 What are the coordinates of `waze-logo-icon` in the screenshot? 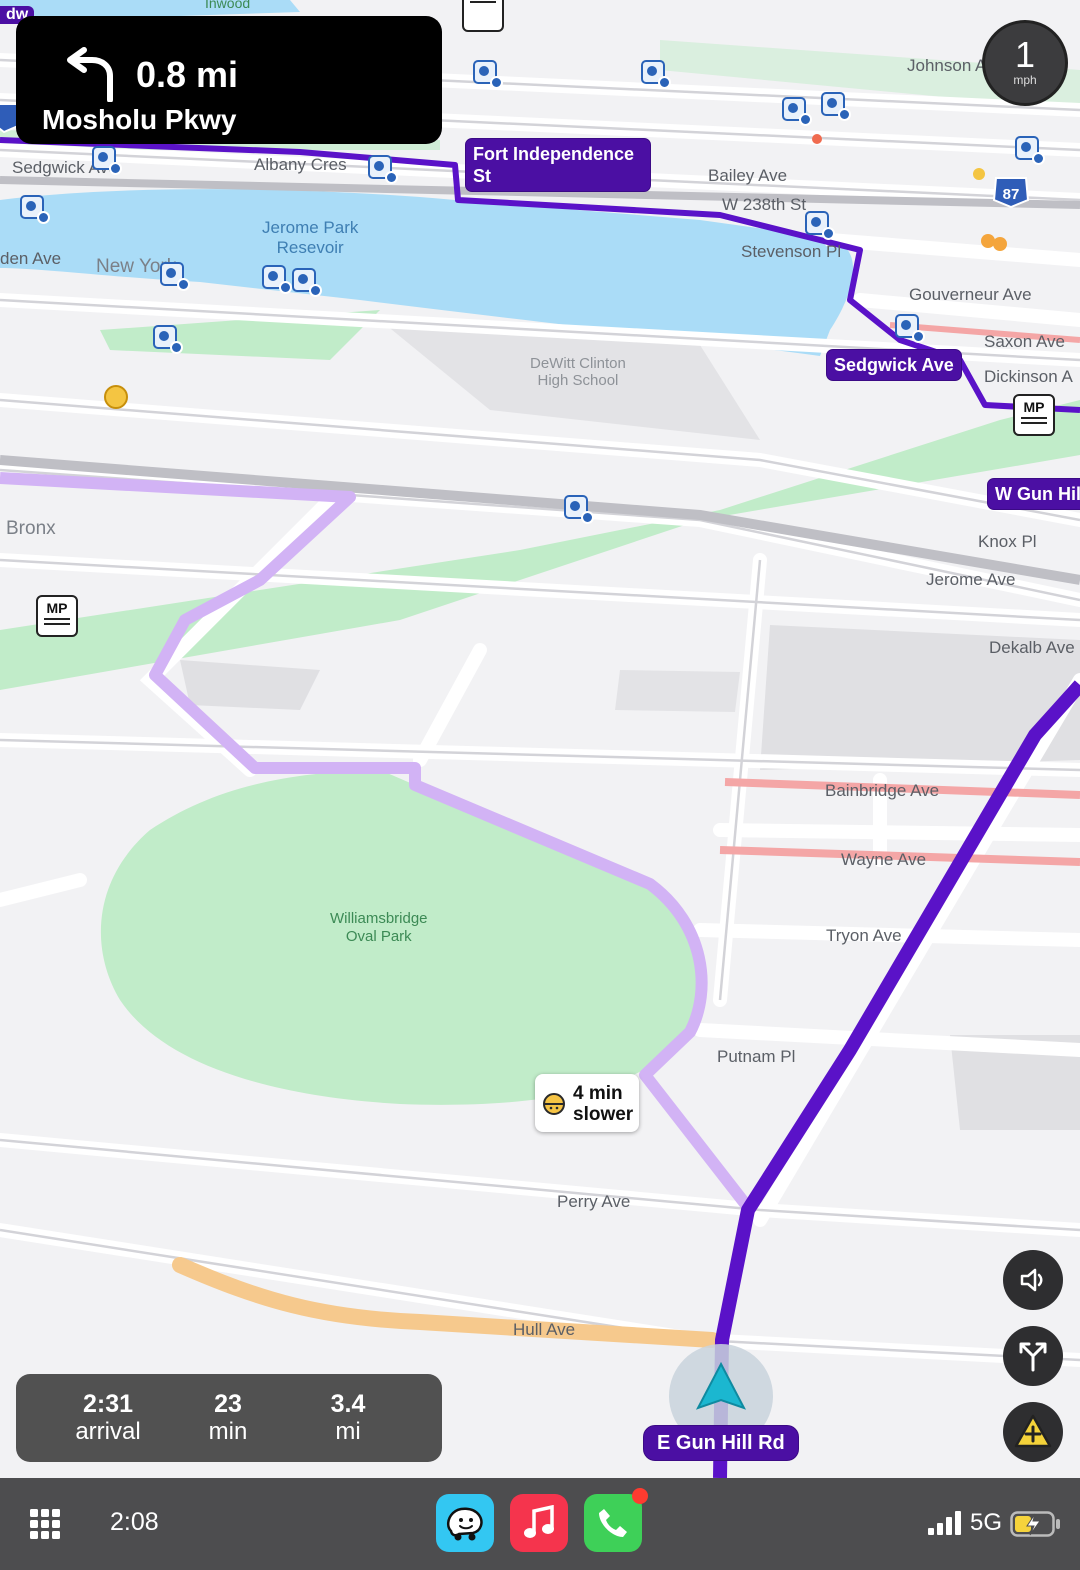 It's located at (465, 1524).